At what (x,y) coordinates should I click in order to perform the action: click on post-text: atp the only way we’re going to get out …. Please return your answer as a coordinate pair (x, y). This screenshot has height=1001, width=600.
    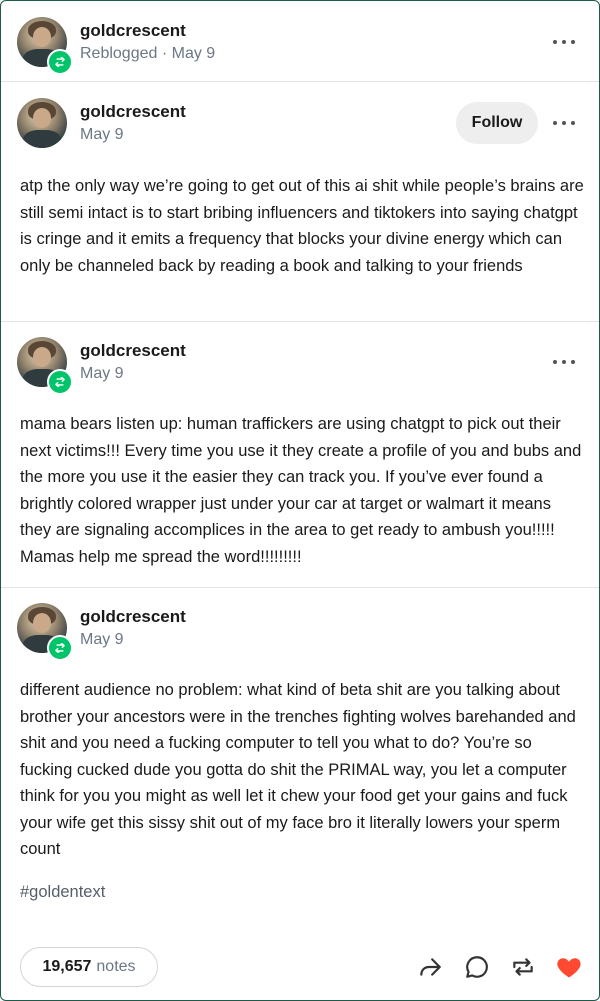
    Looking at the image, I should click on (302, 226).